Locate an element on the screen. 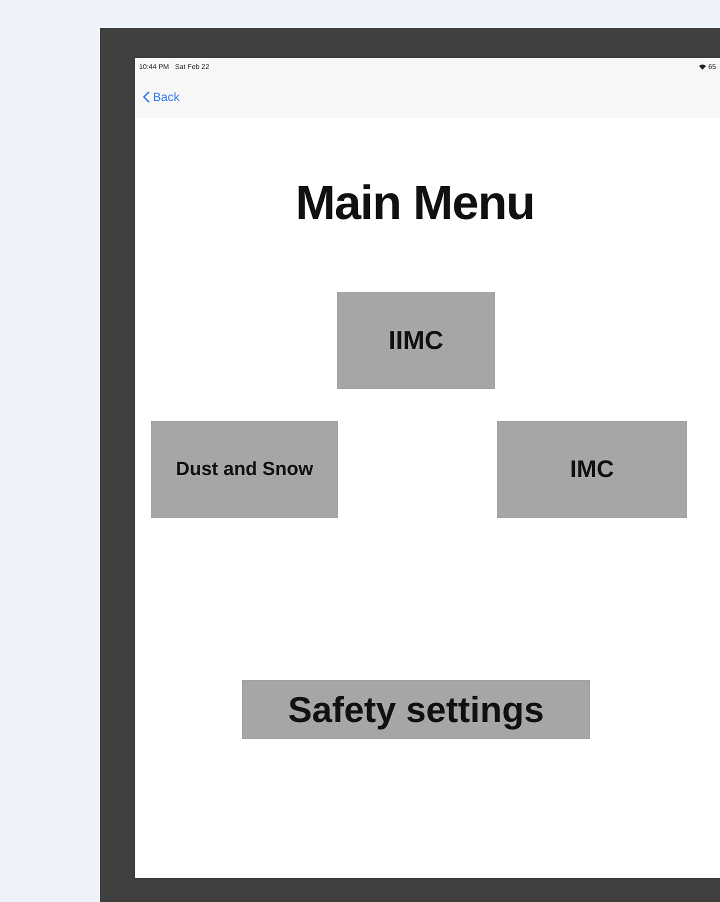 The image size is (720, 902). chevron-left-icon is located at coordinates (146, 97).